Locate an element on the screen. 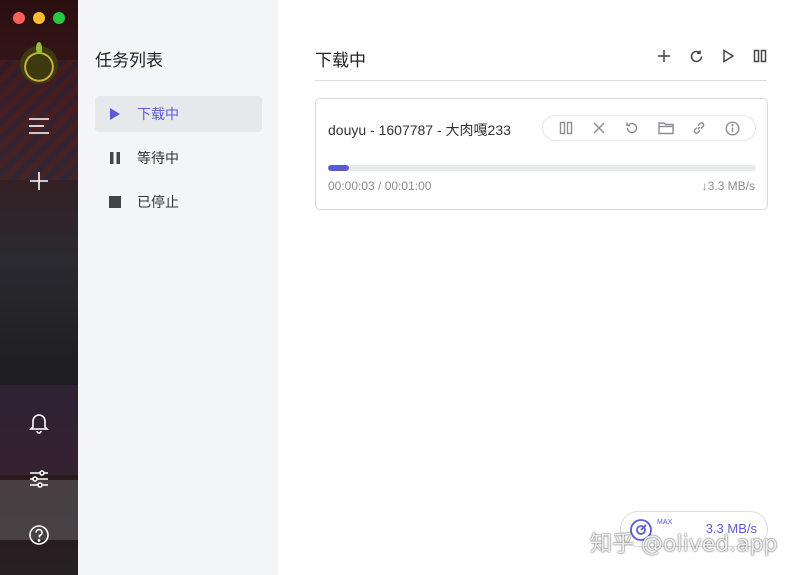 The width and height of the screenshot is (804, 575). resume-all-icon is located at coordinates (728, 56).